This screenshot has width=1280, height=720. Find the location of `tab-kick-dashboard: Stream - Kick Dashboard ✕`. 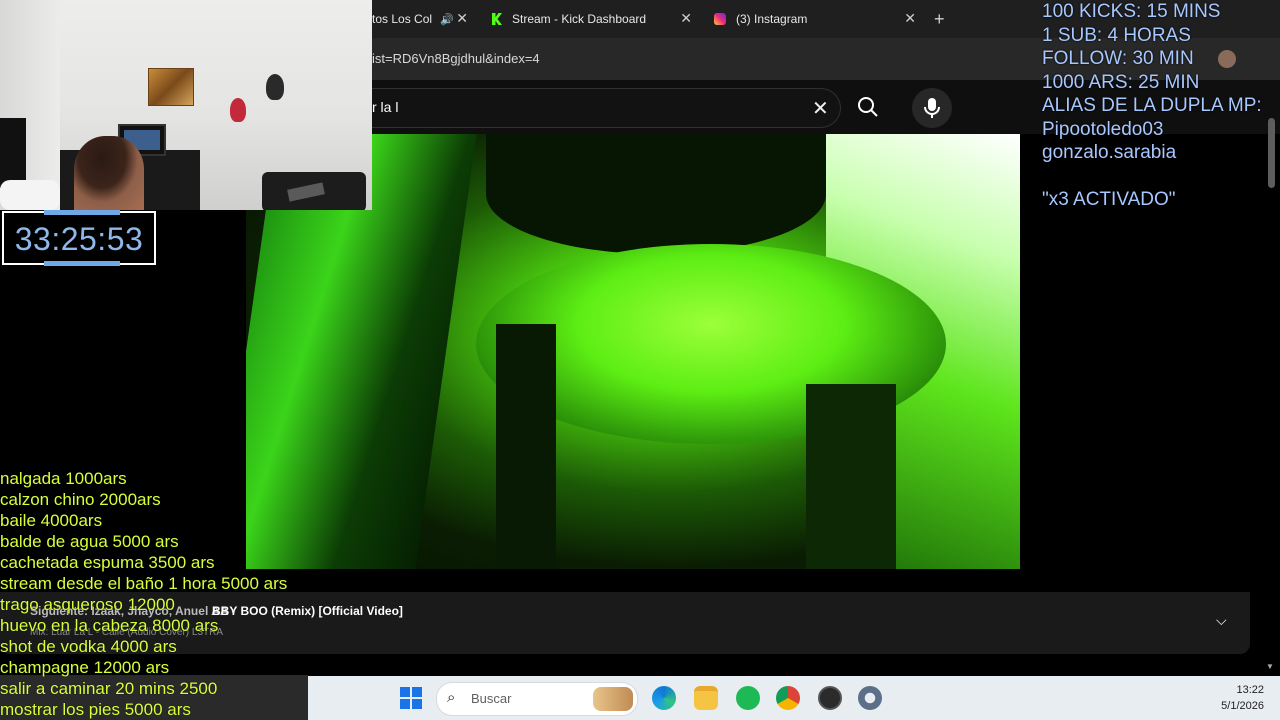

tab-kick-dashboard: Stream - Kick Dashboard ✕ is located at coordinates (592, 19).